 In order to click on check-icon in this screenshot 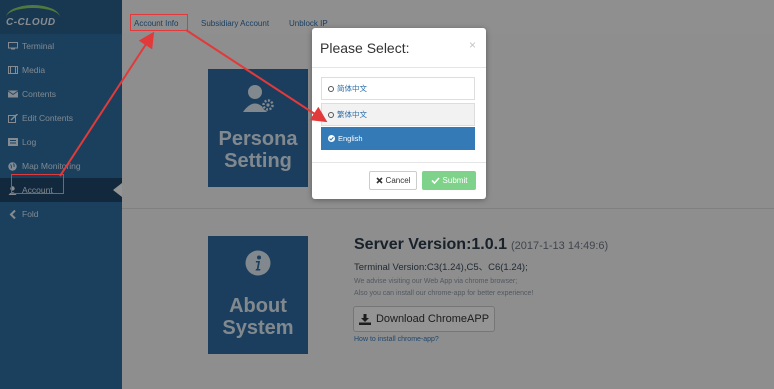, I will do `click(435, 180)`.